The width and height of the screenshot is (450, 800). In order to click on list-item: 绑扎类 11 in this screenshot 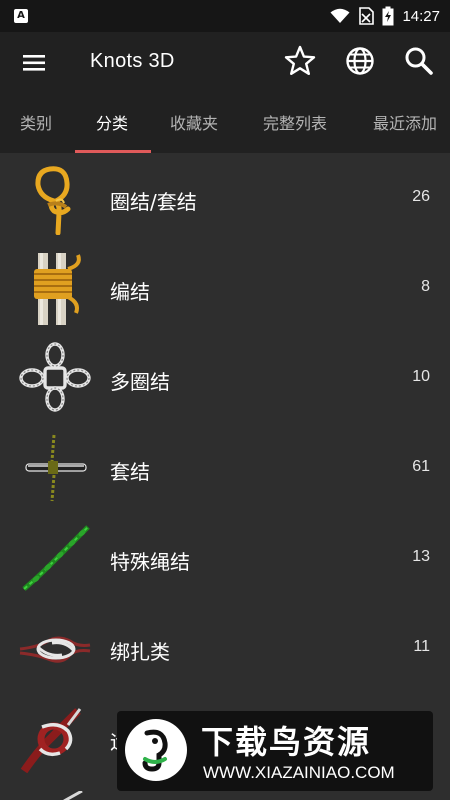, I will do `click(225, 648)`.